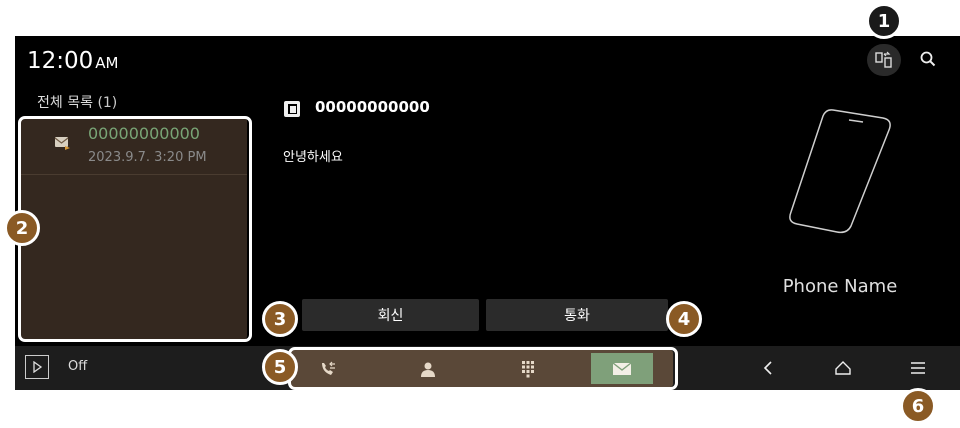 This screenshot has height=428, width=960. I want to click on menu-icon, so click(918, 368).